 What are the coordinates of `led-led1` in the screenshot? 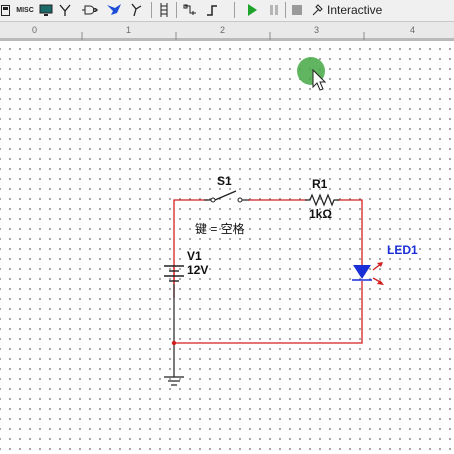 It's located at (368, 273).